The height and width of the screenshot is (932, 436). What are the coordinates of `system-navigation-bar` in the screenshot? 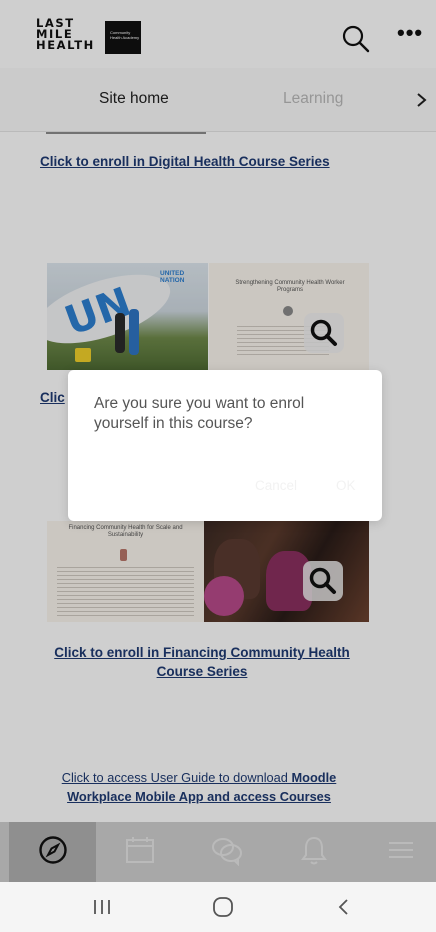 It's located at (218, 907).